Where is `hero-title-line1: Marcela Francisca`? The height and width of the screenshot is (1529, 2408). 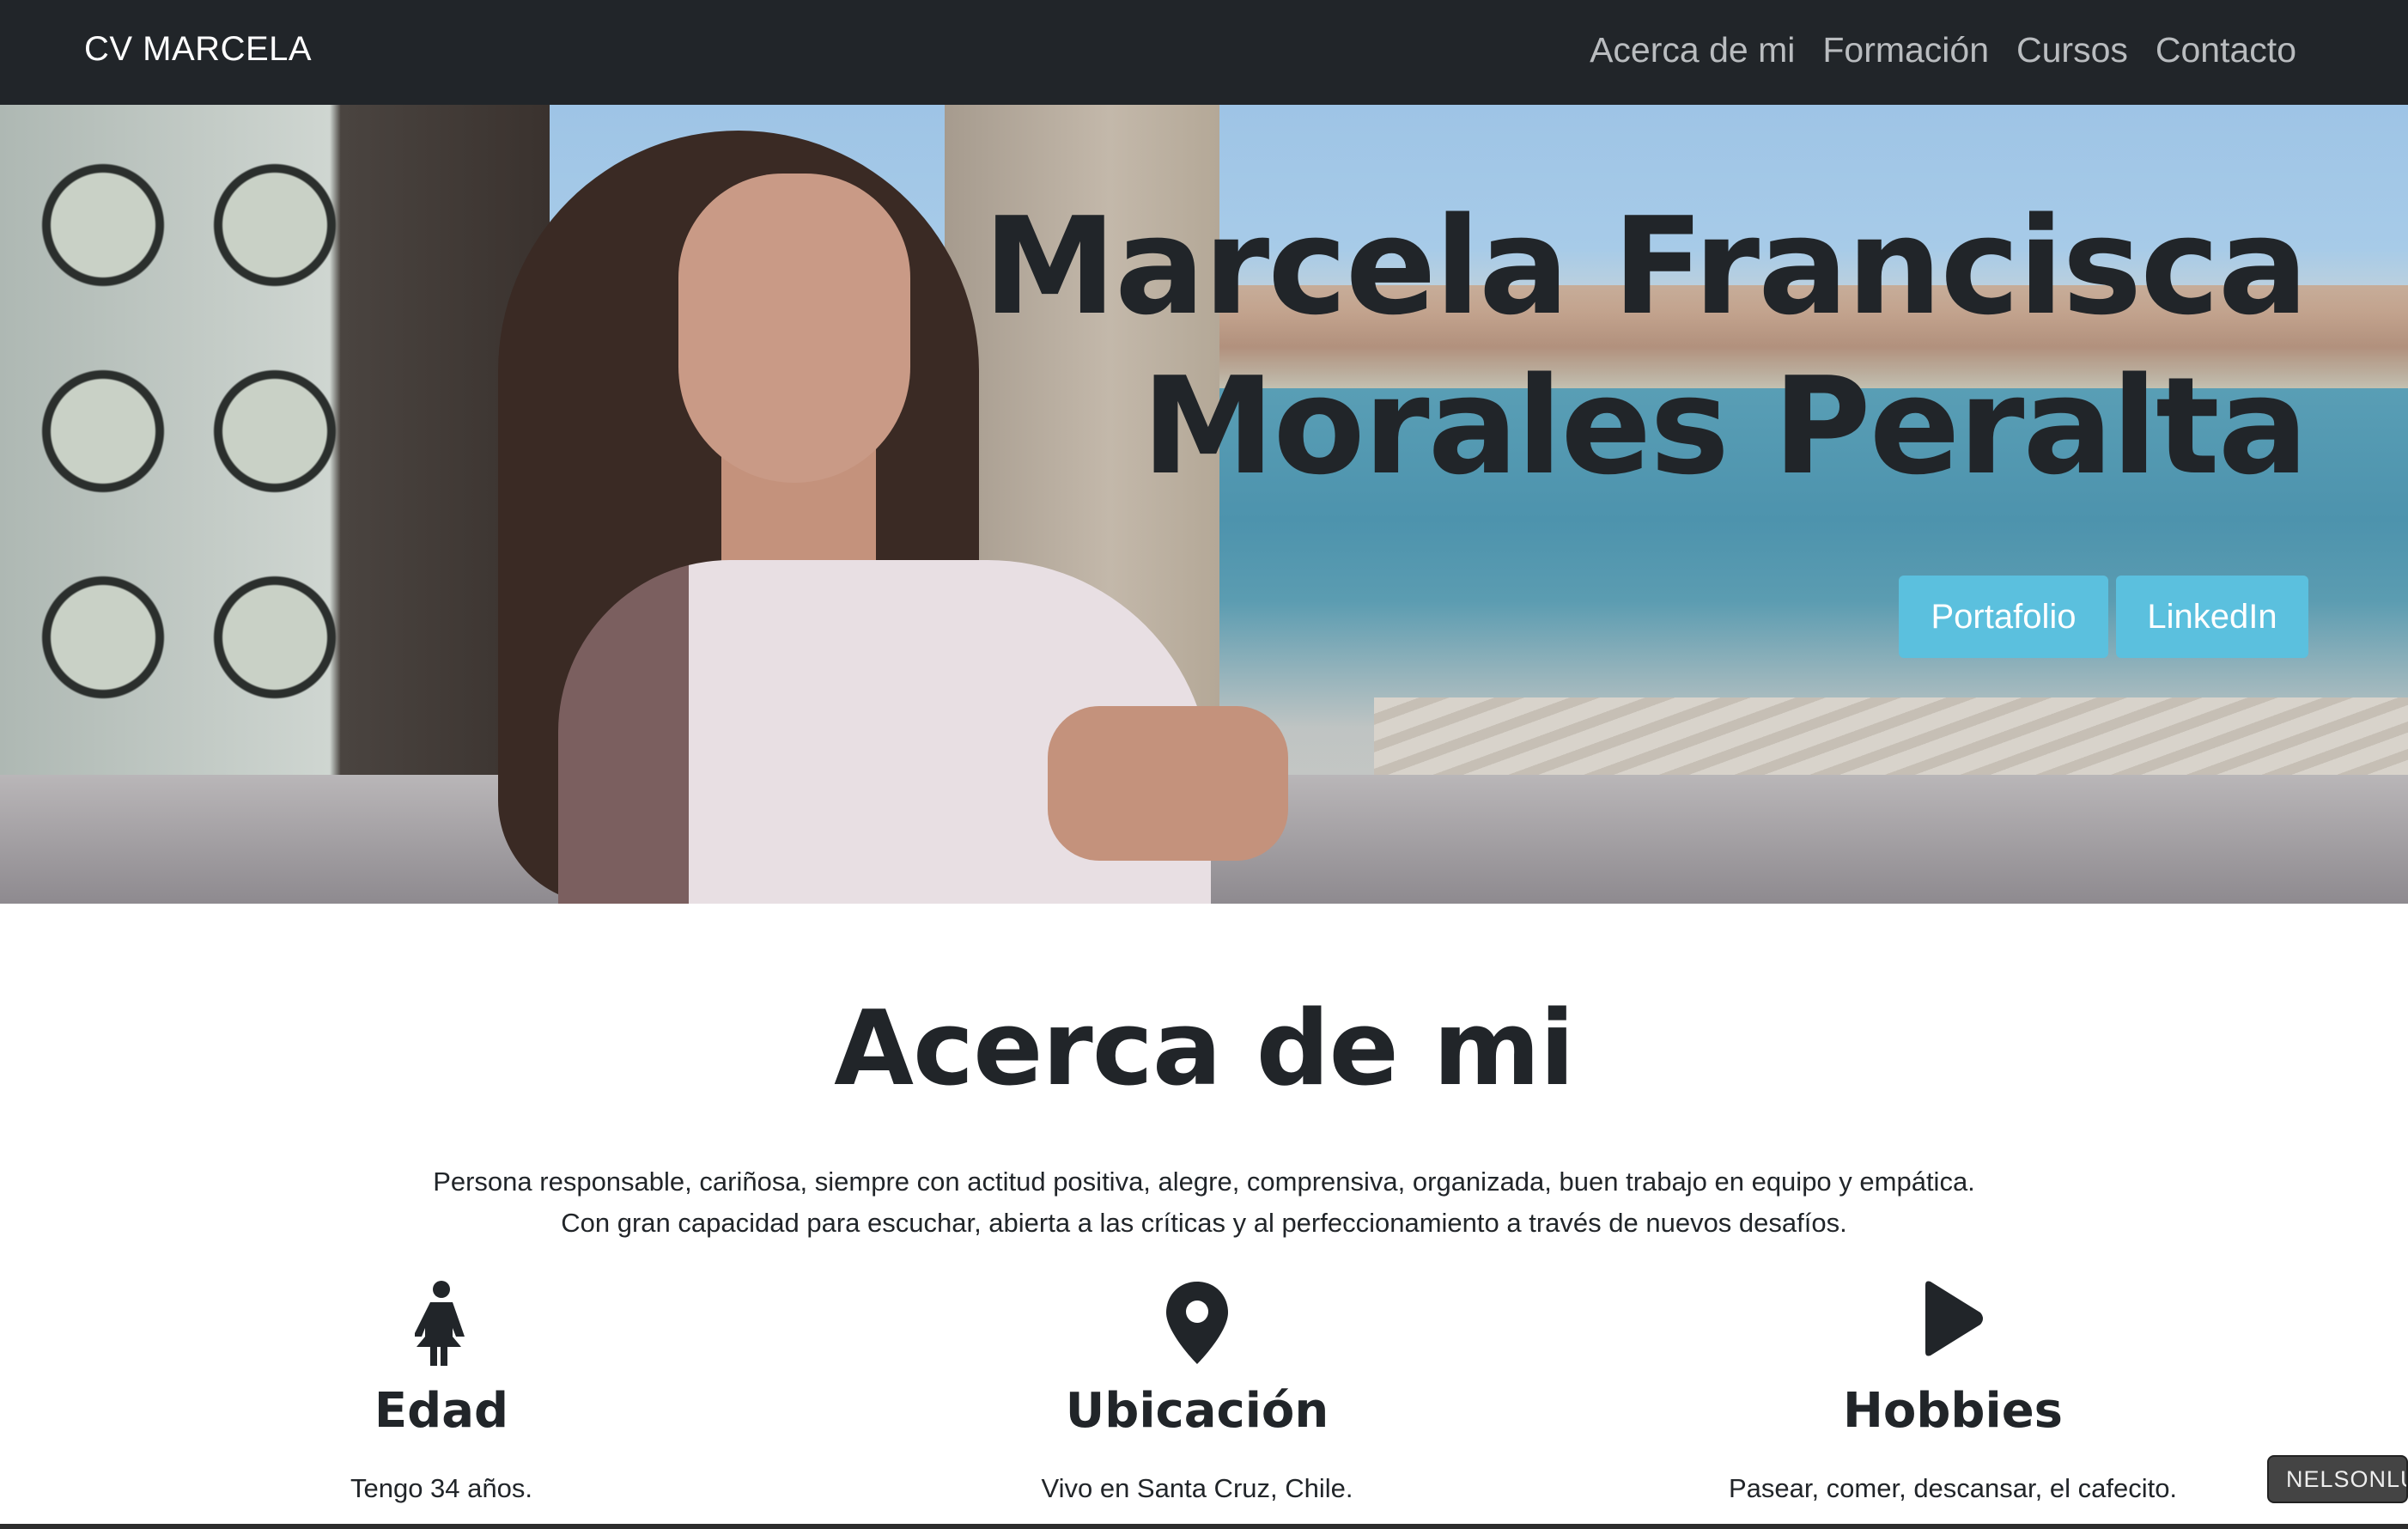 hero-title-line1: Marcela Francisca is located at coordinates (1645, 266).